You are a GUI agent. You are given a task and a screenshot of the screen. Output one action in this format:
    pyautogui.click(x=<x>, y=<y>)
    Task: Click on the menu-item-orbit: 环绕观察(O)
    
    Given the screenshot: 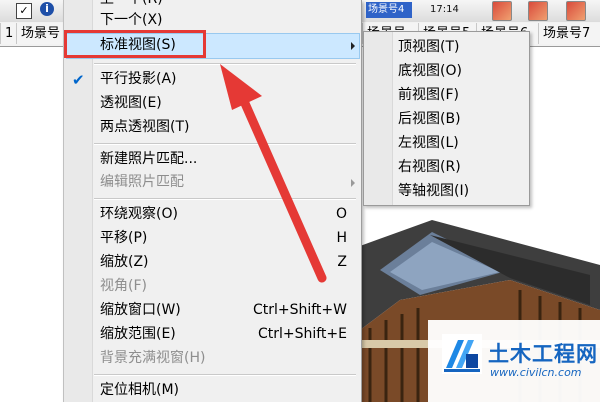 What is the action you would take?
    pyautogui.click(x=139, y=214)
    